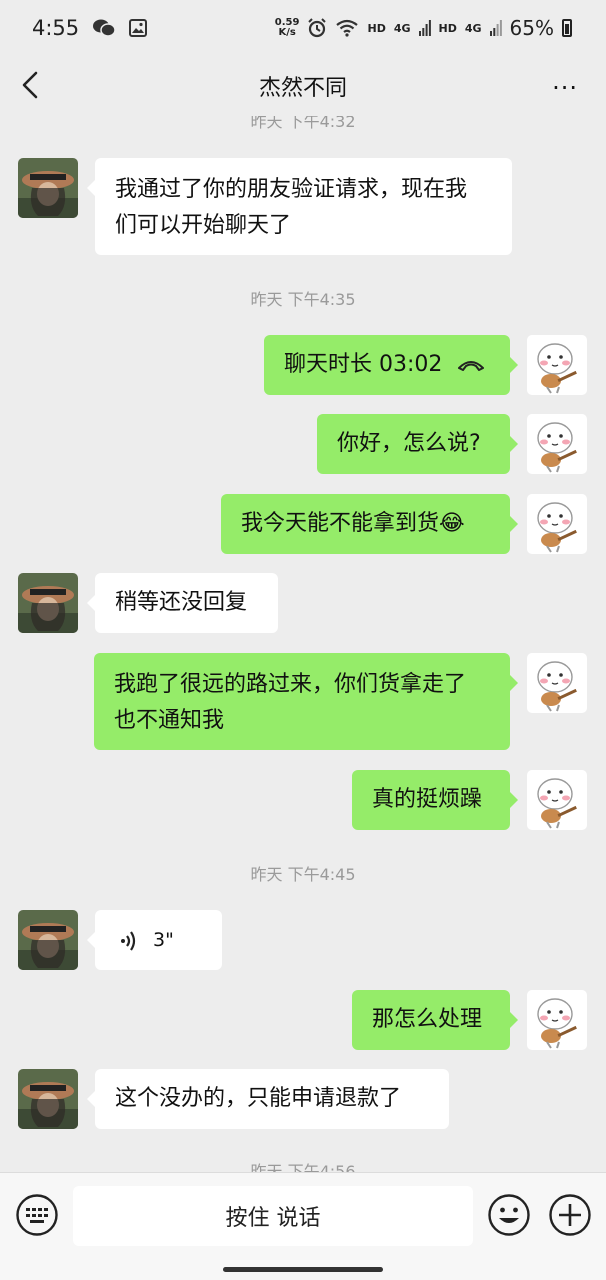  I want to click on message-bubble-sent: 你好，怎么说?, so click(417, 444).